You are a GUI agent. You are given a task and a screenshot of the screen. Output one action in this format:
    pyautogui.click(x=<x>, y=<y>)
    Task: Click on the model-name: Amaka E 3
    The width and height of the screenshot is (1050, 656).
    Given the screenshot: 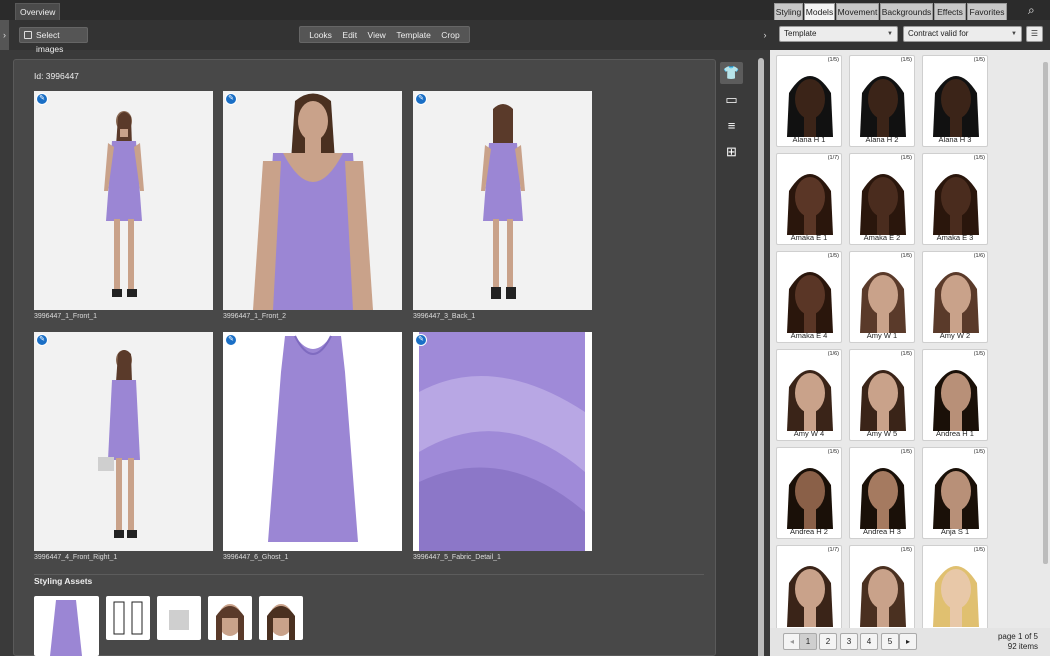 What is the action you would take?
    pyautogui.click(x=955, y=237)
    